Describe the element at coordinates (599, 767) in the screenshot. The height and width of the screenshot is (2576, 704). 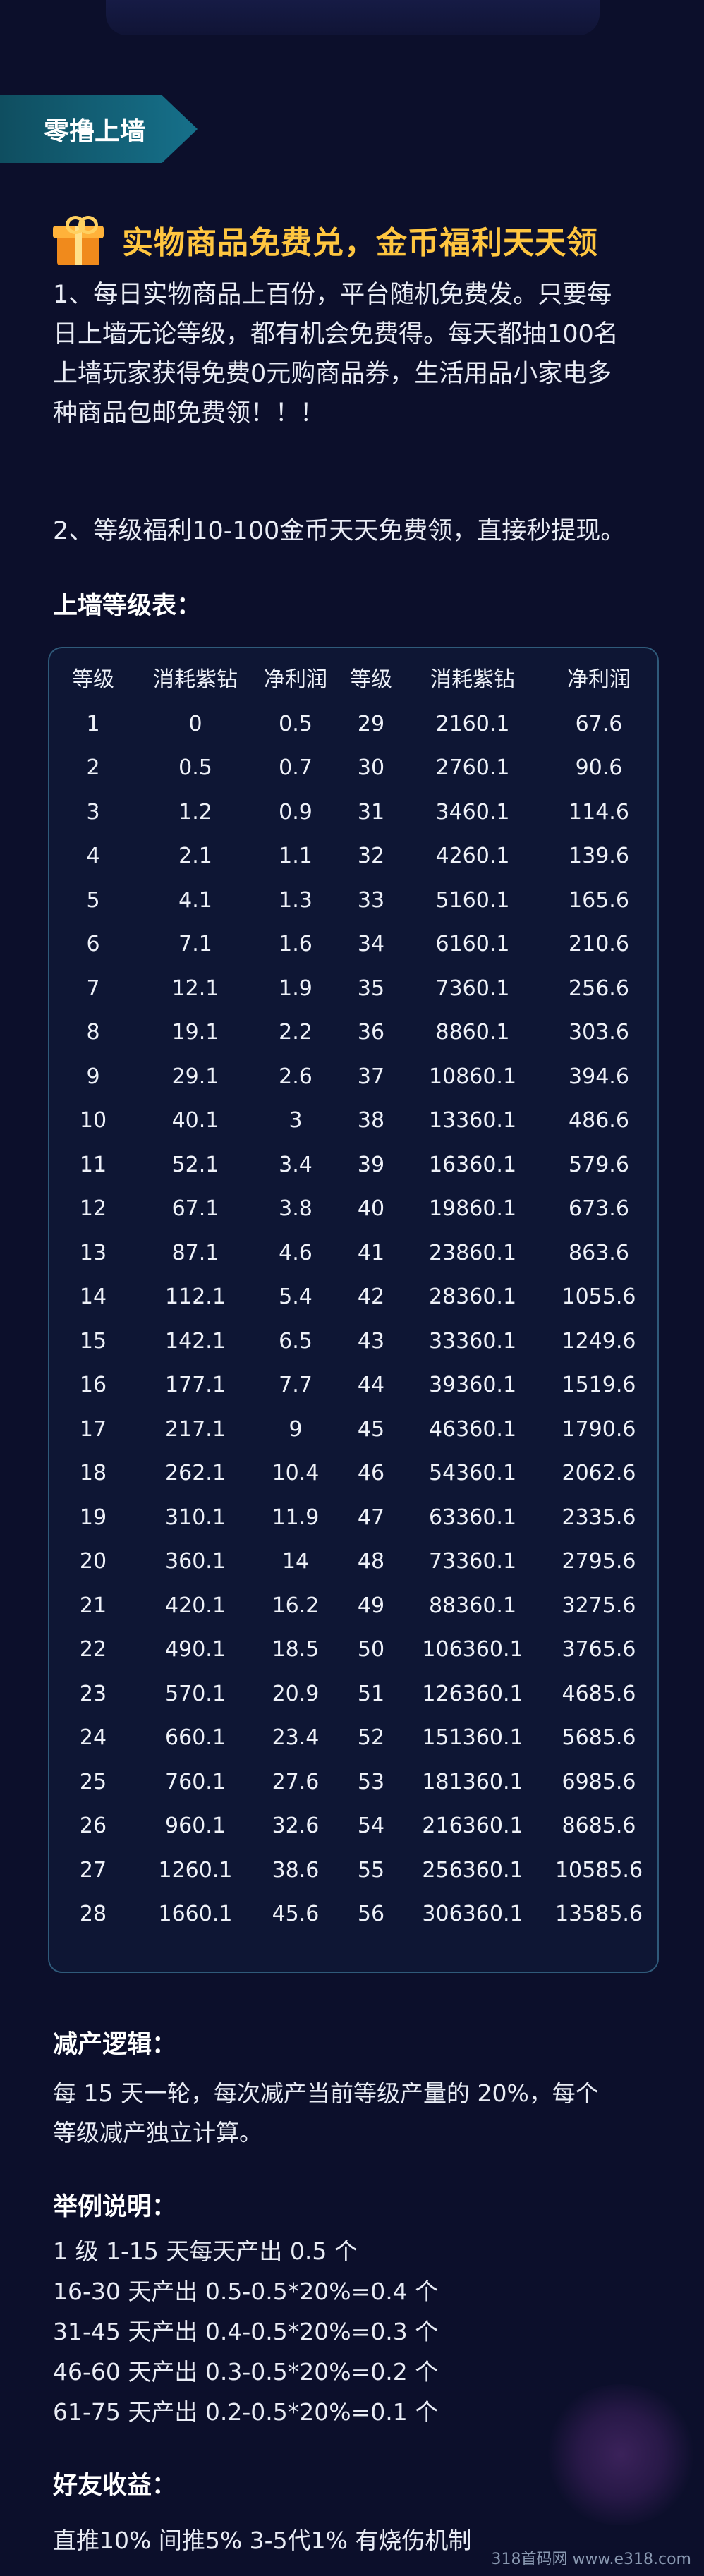
I see `table-cell: 90.6` at that location.